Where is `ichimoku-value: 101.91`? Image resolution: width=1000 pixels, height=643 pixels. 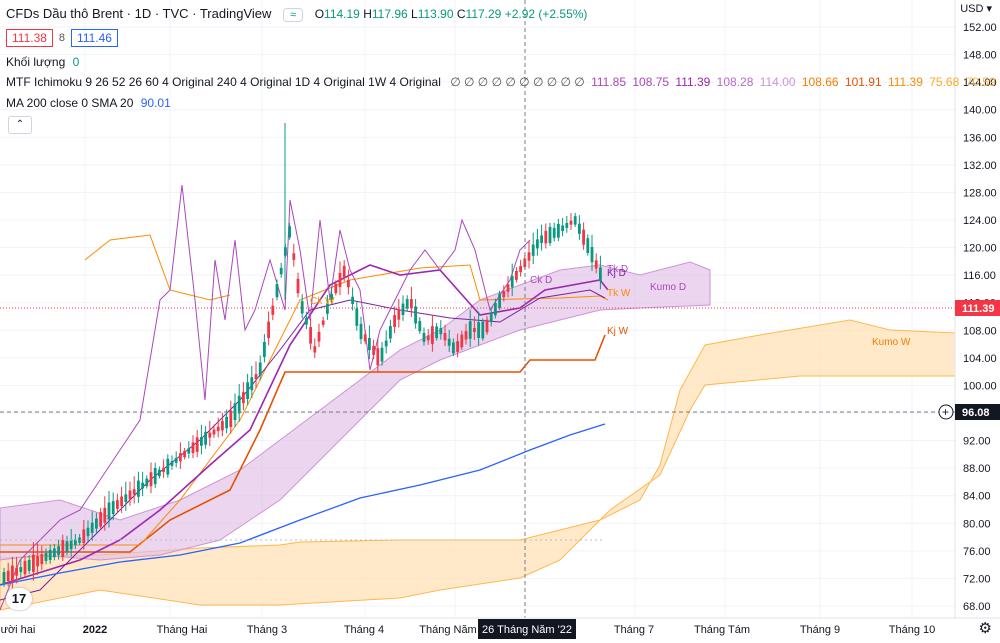
ichimoku-value: 101.91 is located at coordinates (861, 82).